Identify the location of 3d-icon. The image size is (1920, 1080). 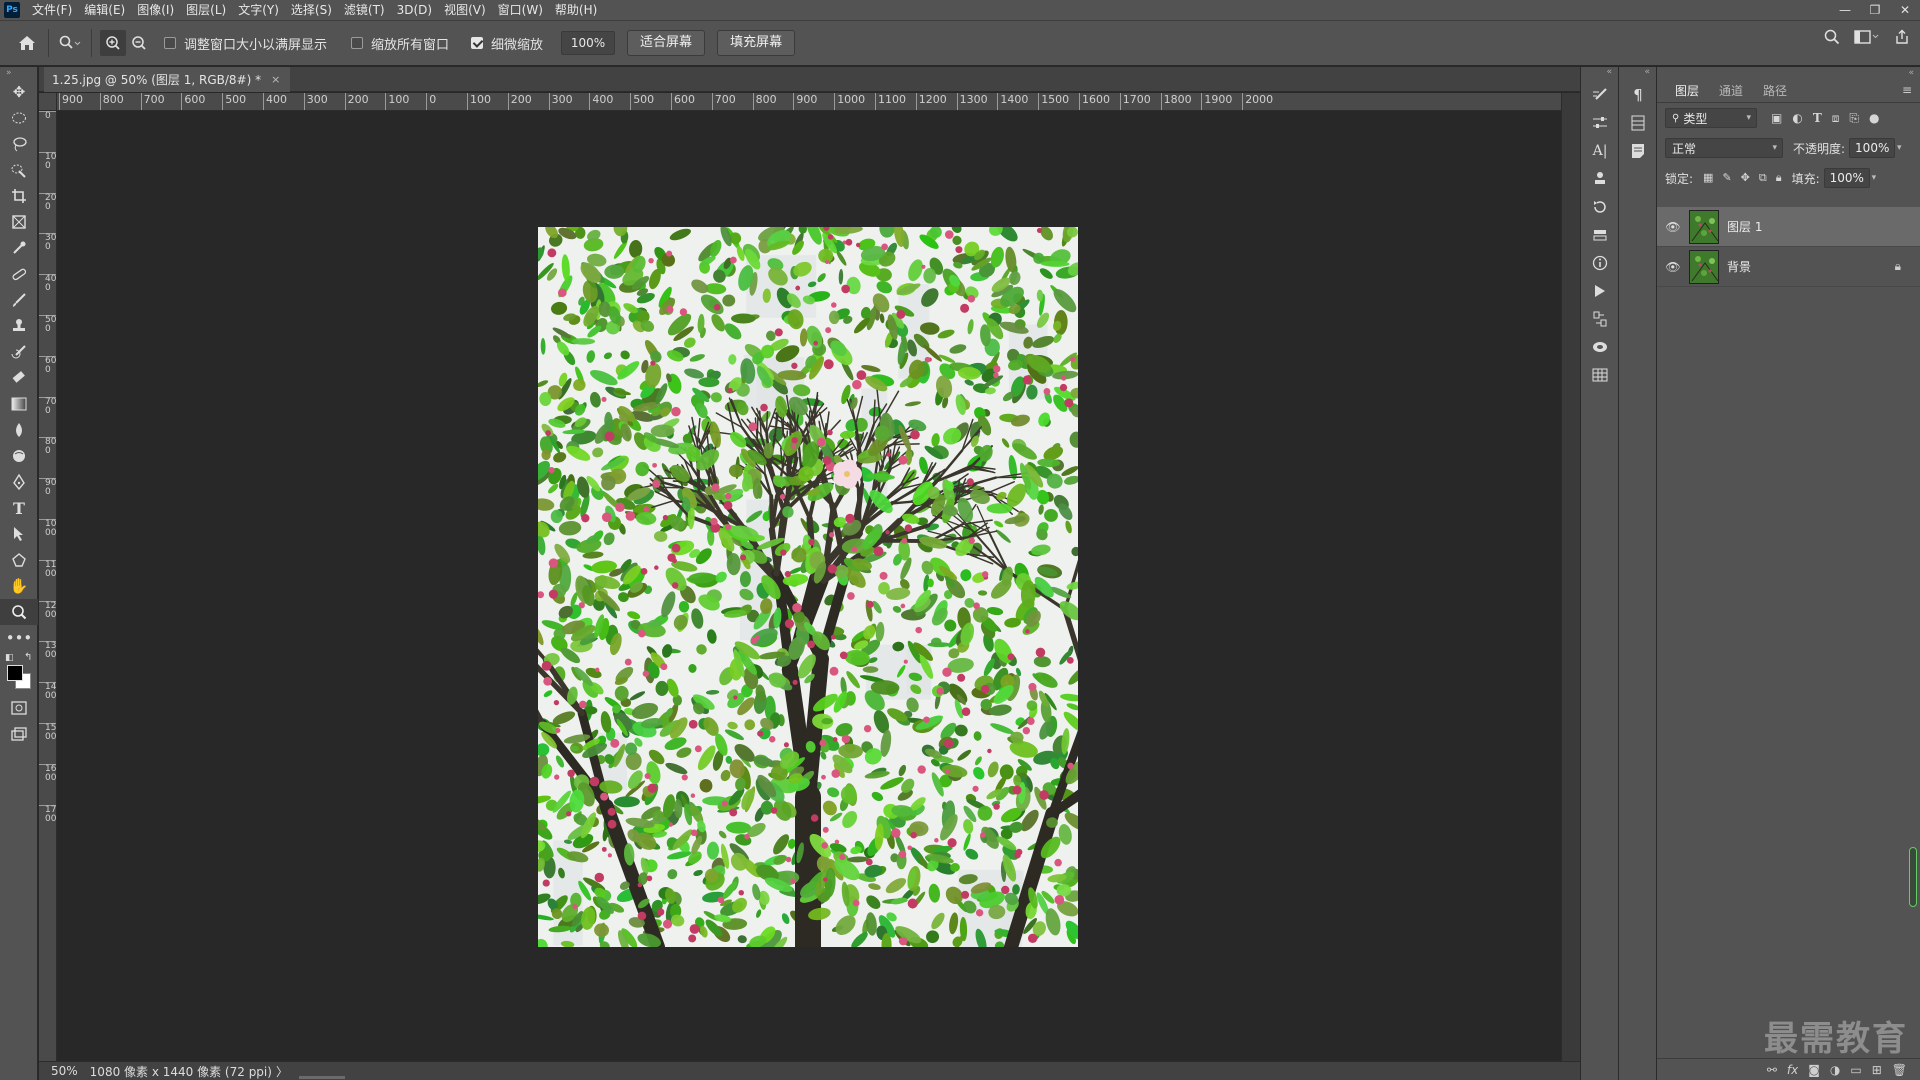
(1600, 347).